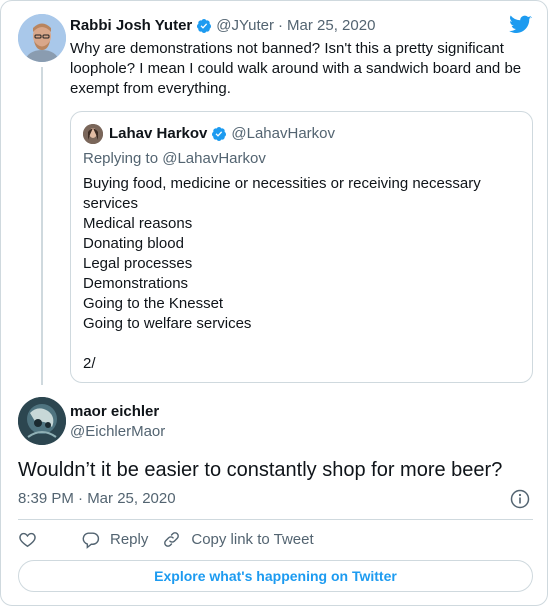 Image resolution: width=550 pixels, height=608 pixels. Describe the element at coordinates (111, 203) in the screenshot. I see `quoted-text-line: services` at that location.